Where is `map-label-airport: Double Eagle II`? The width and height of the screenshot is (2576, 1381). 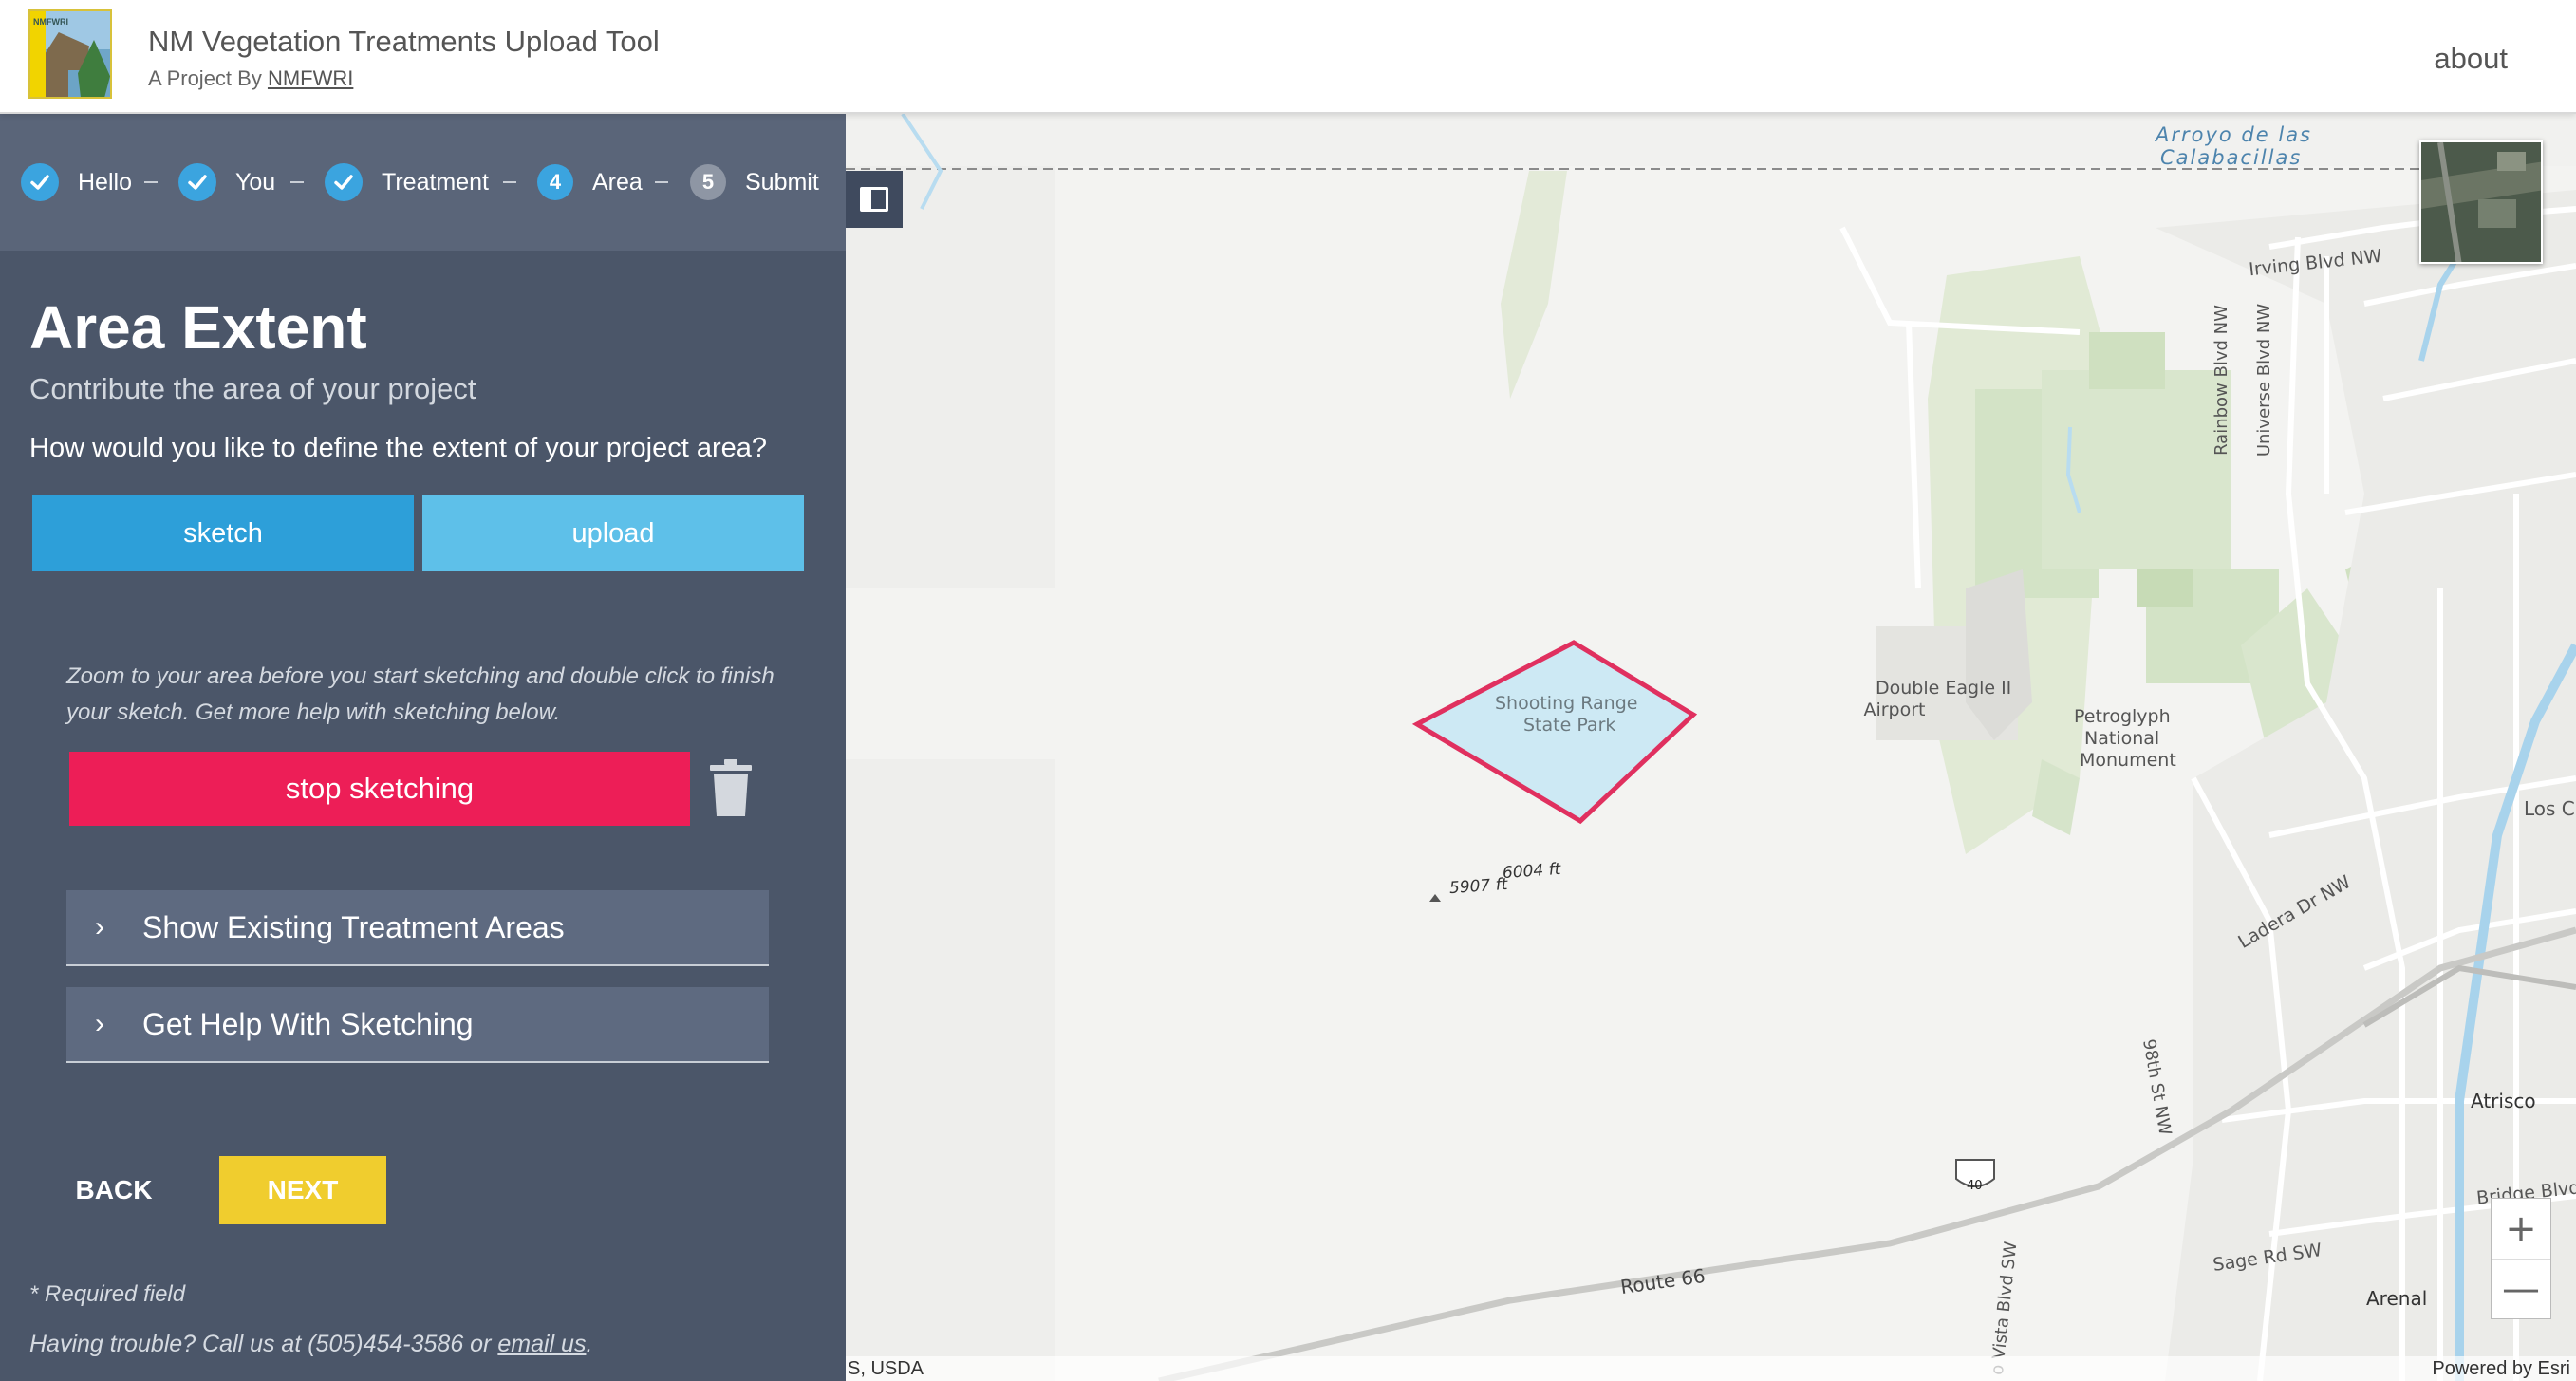 map-label-airport: Double Eagle II is located at coordinates (1944, 688).